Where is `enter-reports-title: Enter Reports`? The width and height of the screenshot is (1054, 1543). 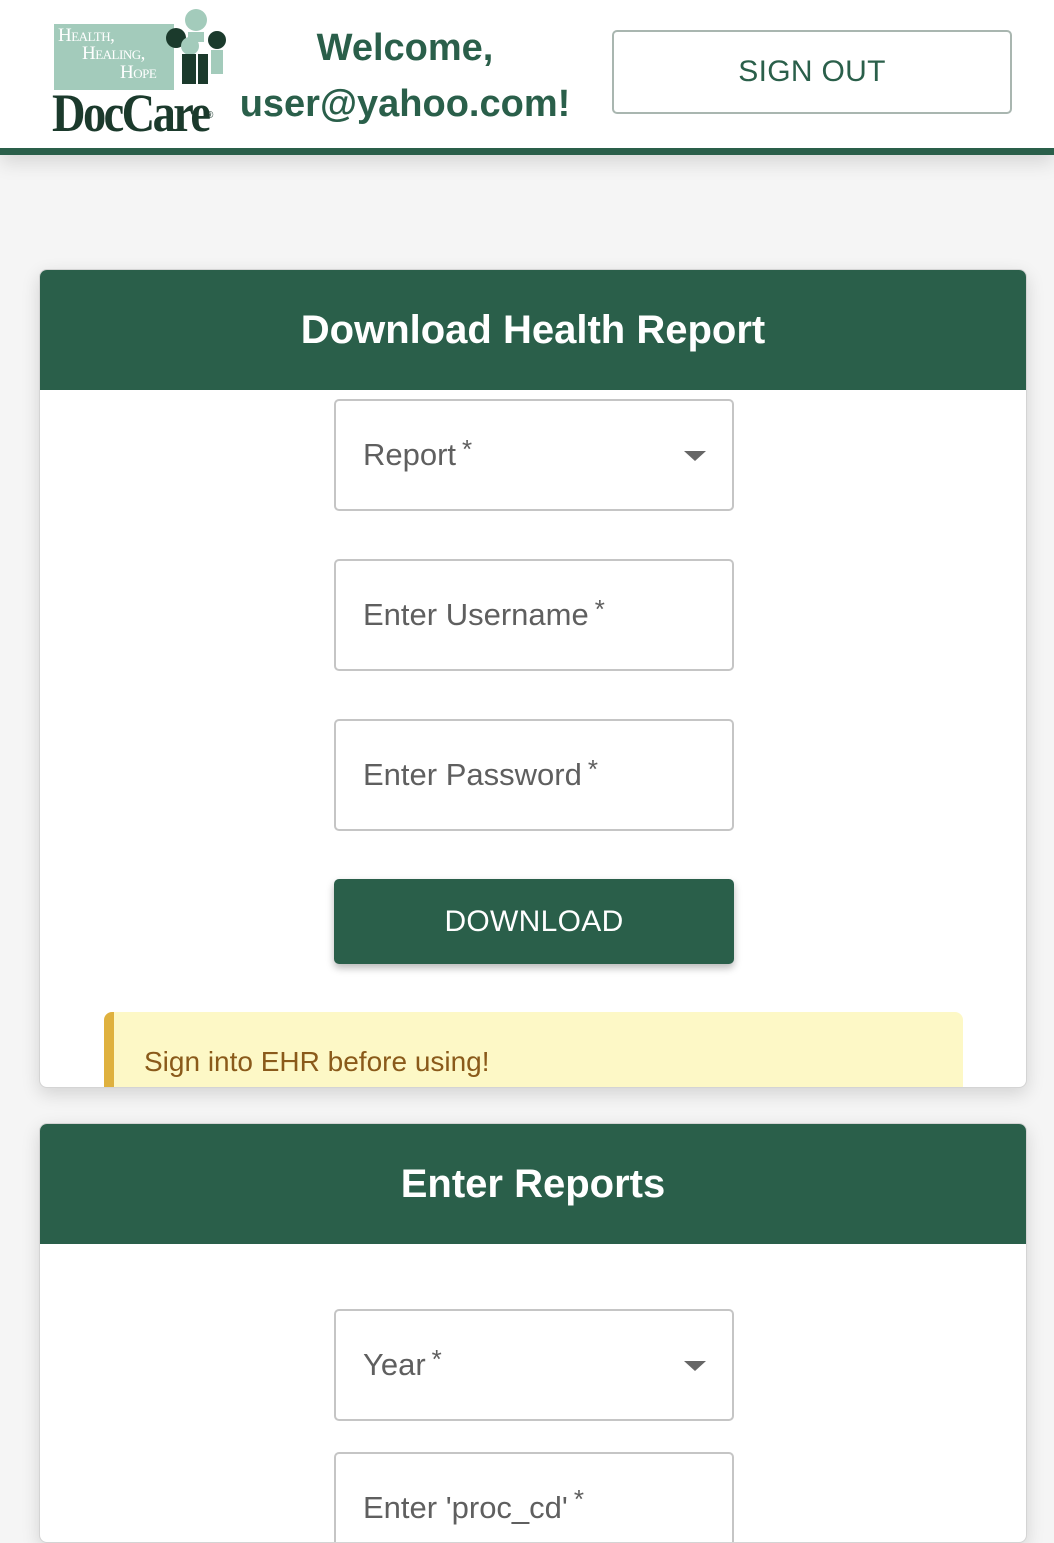
enter-reports-title: Enter Reports is located at coordinates (533, 1184).